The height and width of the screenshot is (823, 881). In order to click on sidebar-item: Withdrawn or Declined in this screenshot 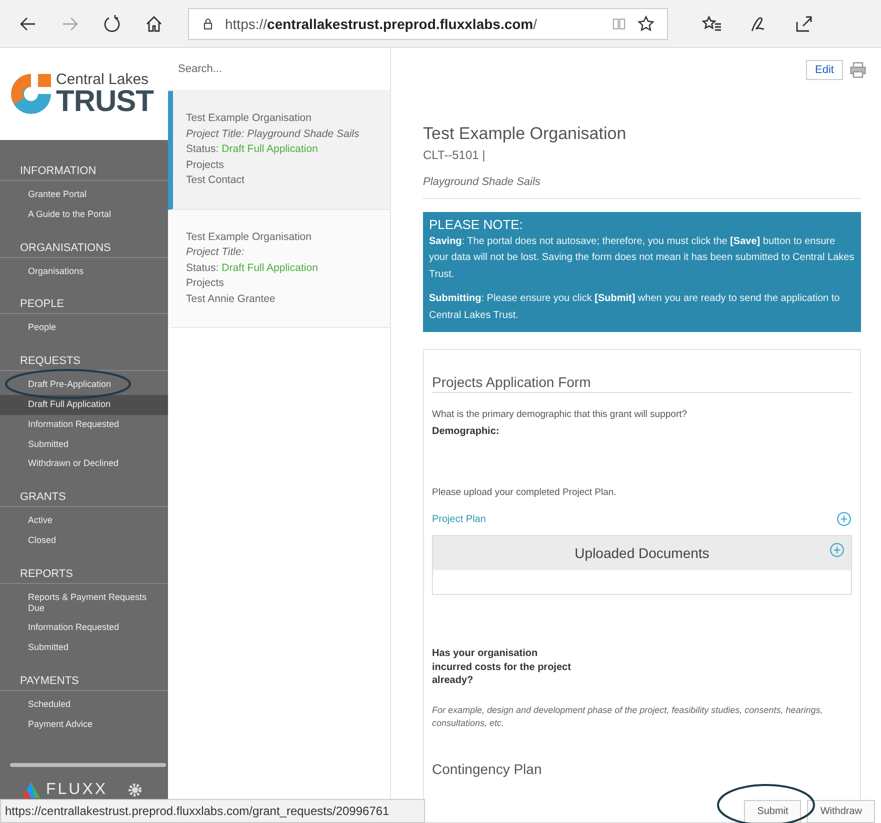, I will do `click(84, 464)`.